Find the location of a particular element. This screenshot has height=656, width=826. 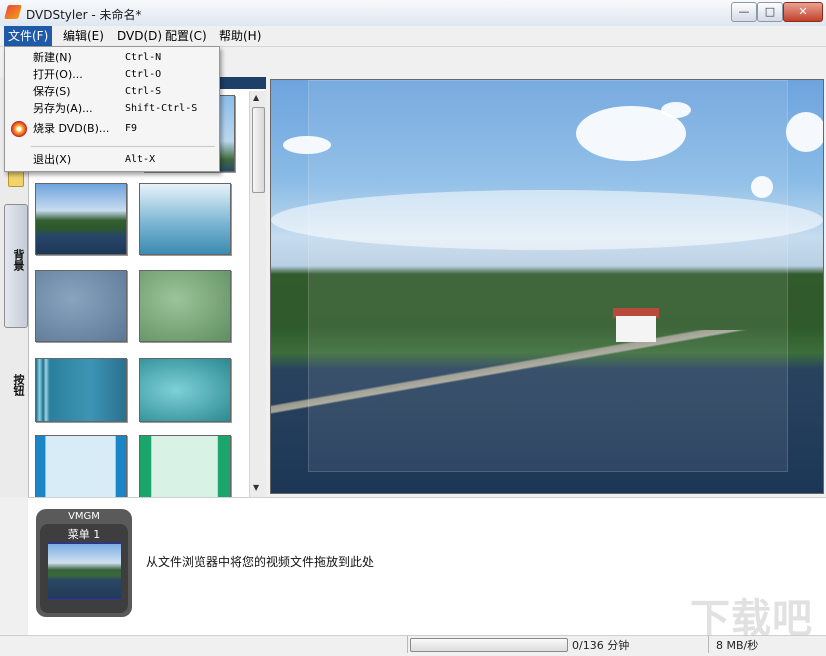

scrollbar-thumb is located at coordinates (258, 150).